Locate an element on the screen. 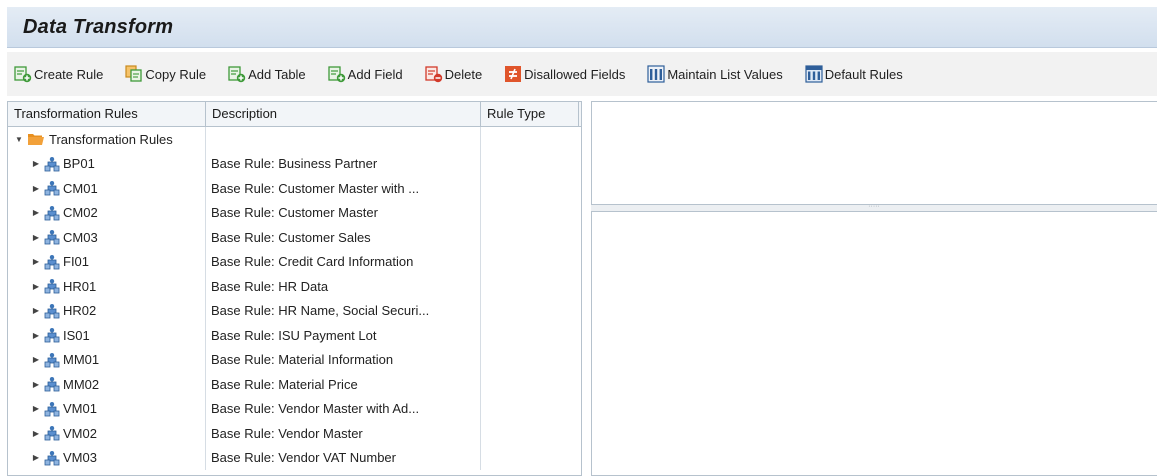  table-row: ▶ MM02 Base Rule: Material Price is located at coordinates (294, 384).